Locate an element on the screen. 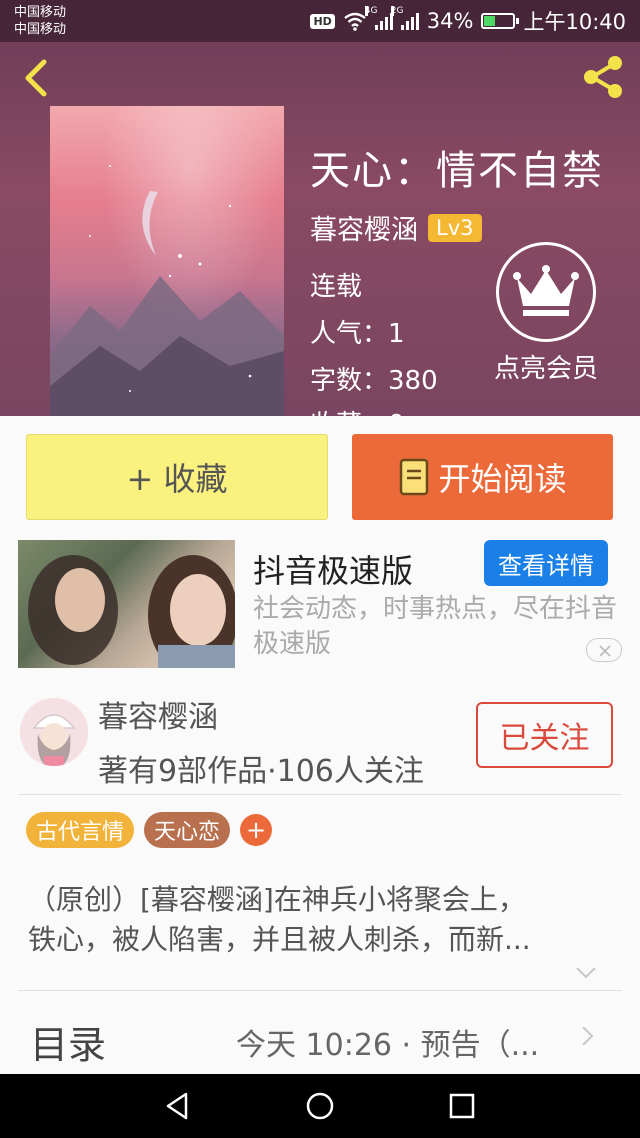 The height and width of the screenshot is (1138, 640). tag-ancient-romance: 古代言情 is located at coordinates (80, 830).